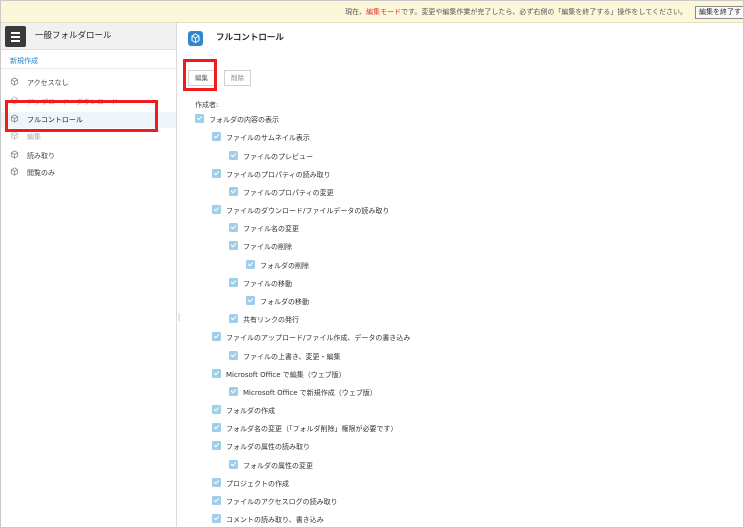  I want to click on sidebar-title: 一般フォルダロール, so click(73, 36).